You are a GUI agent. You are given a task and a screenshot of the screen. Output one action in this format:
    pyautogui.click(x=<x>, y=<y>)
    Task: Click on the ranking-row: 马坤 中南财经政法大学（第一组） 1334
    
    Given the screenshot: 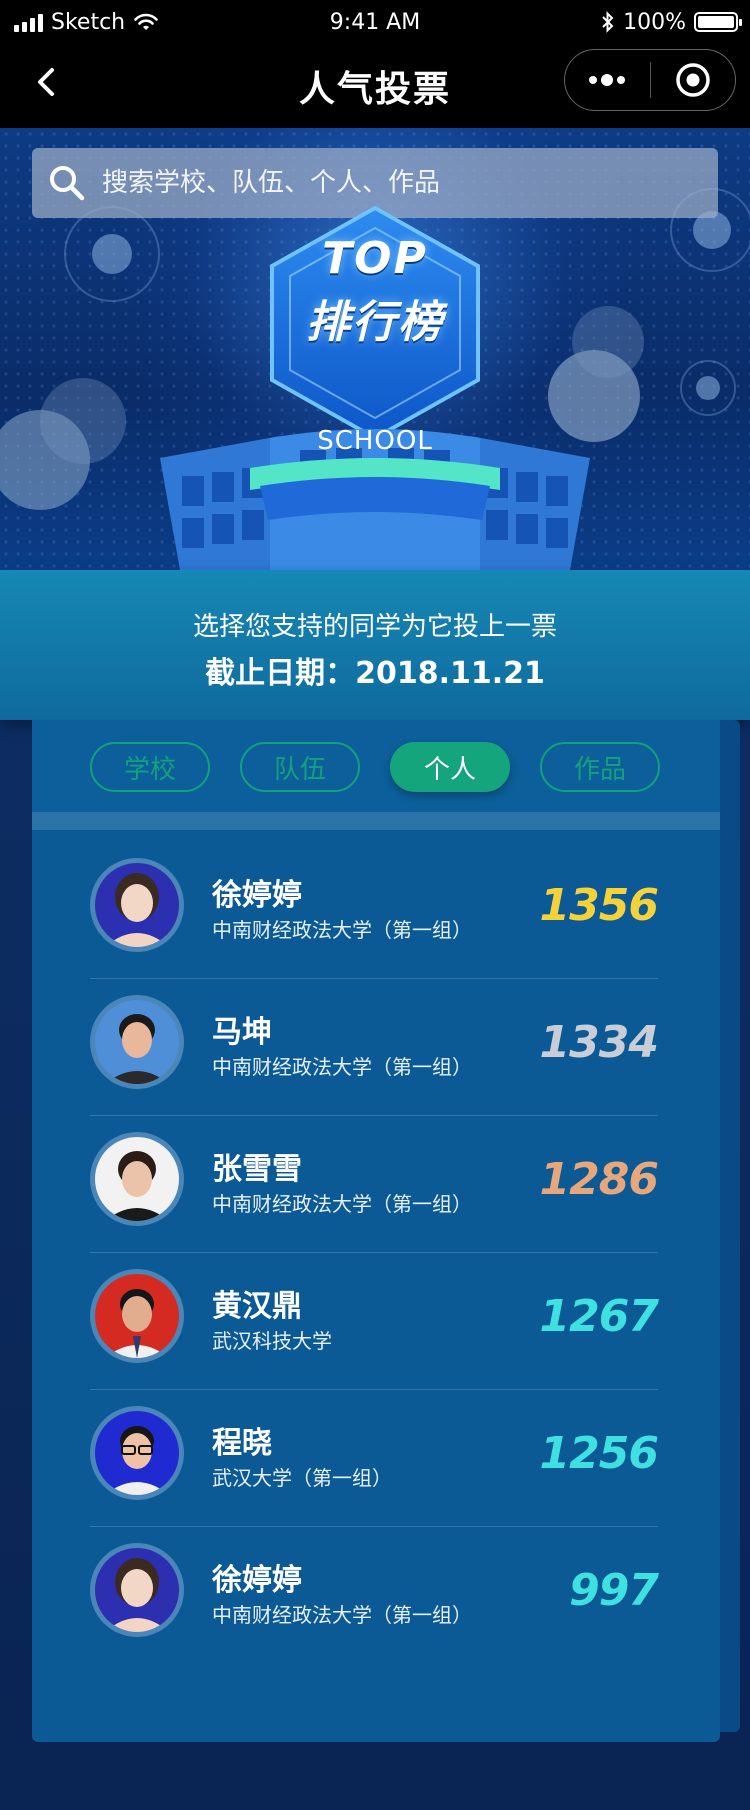 What is the action you would take?
    pyautogui.click(x=374, y=1047)
    